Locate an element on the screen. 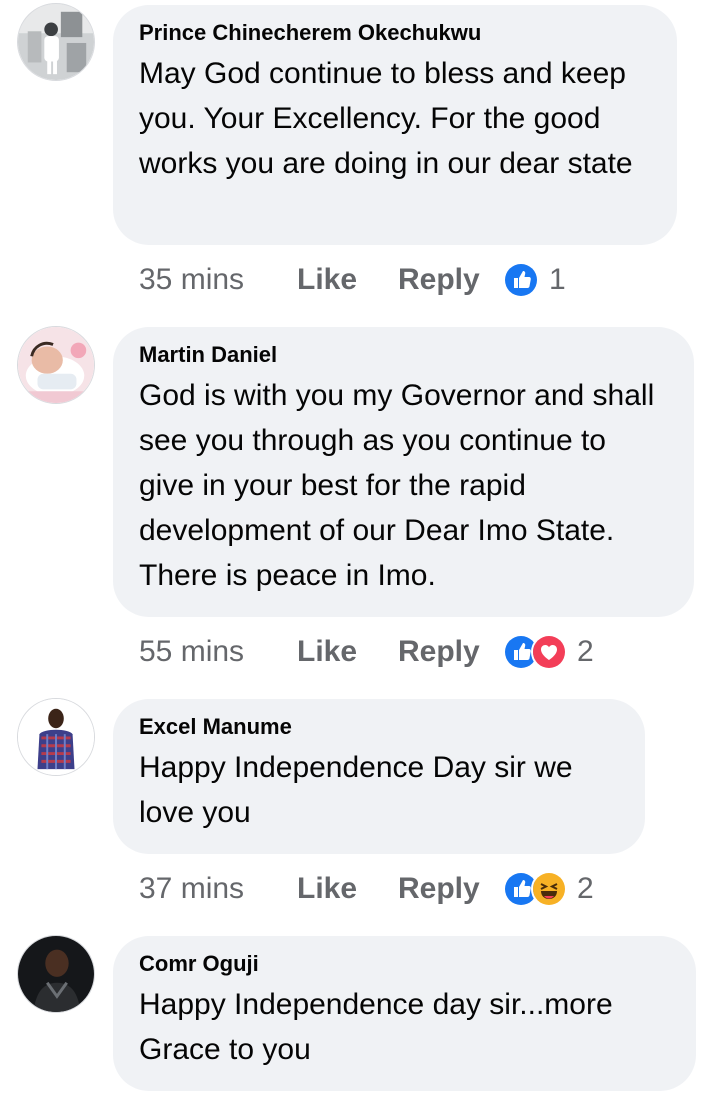  avatar-excel is located at coordinates (56, 737).